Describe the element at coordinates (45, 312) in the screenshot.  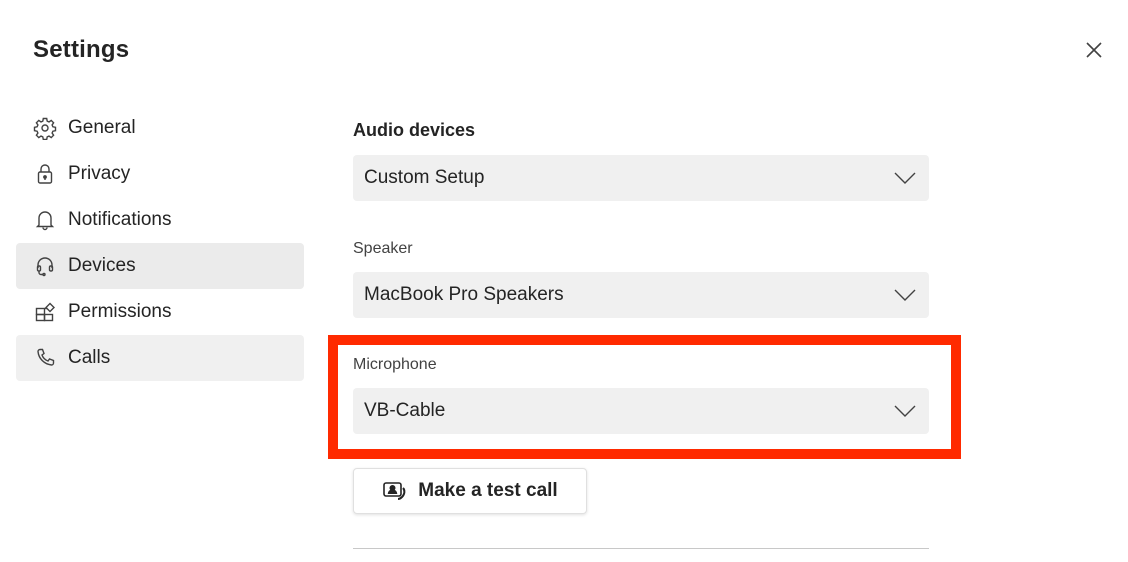
I see `apps-add-icon` at that location.